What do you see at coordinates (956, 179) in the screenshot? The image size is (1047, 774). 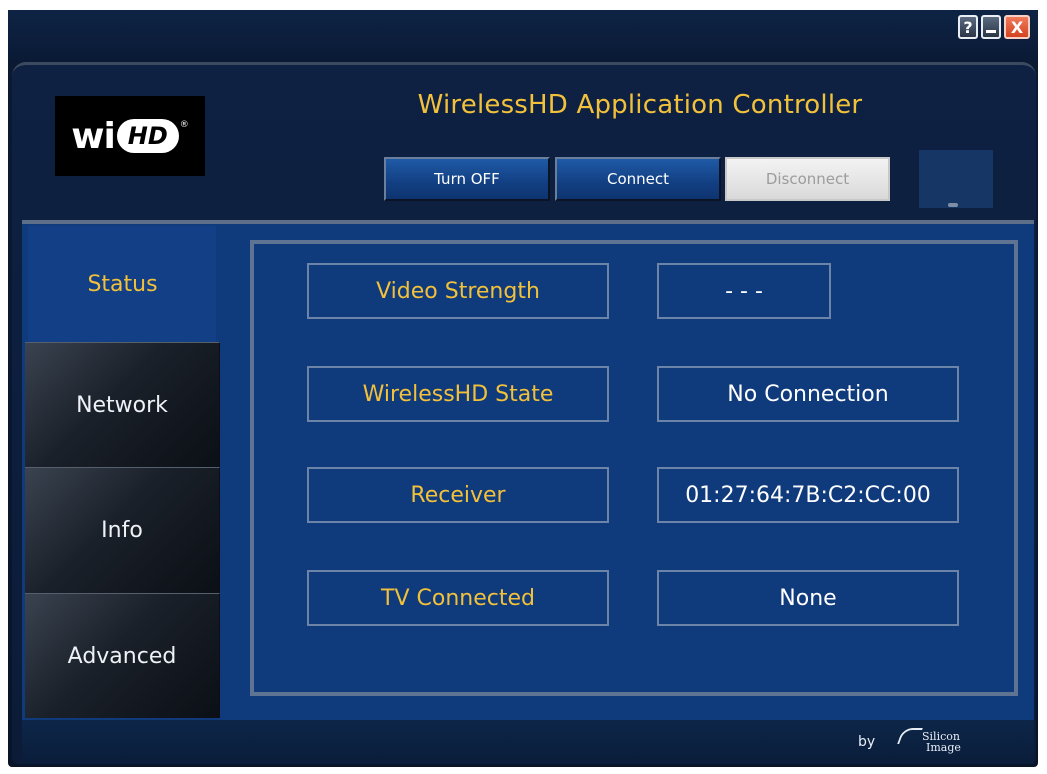 I see `signal-indicator-icon` at bounding box center [956, 179].